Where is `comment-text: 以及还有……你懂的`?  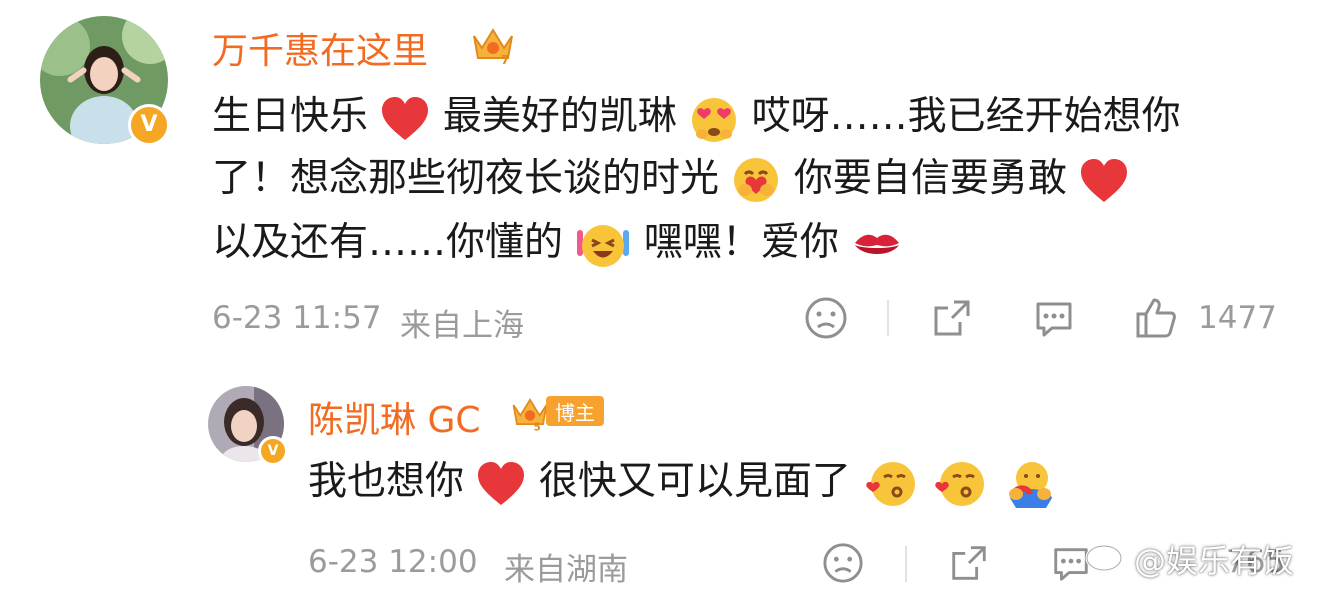
comment-text: 以及还有……你懂的 is located at coordinates (388, 242).